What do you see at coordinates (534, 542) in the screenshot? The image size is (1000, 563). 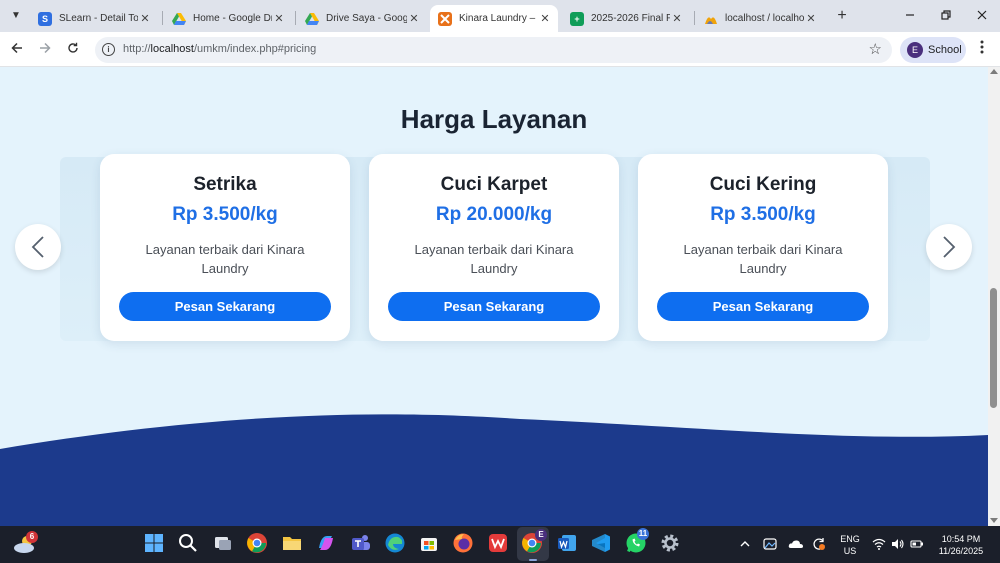 I see `chrome-profile-taskbar-icon: E` at bounding box center [534, 542].